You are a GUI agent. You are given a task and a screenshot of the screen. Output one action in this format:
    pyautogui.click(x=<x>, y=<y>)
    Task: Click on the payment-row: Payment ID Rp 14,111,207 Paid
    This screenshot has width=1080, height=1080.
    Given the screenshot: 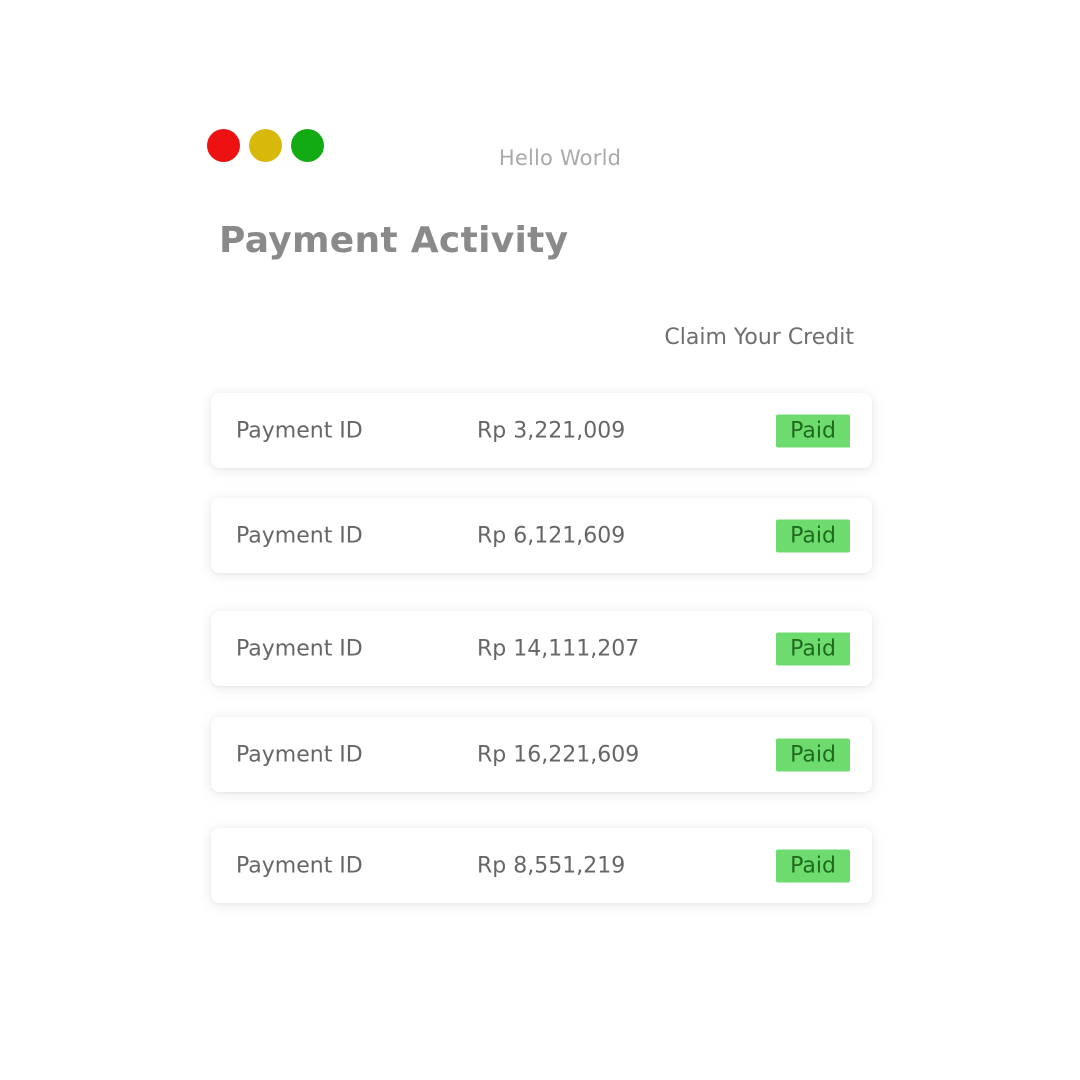 What is the action you would take?
    pyautogui.click(x=541, y=648)
    